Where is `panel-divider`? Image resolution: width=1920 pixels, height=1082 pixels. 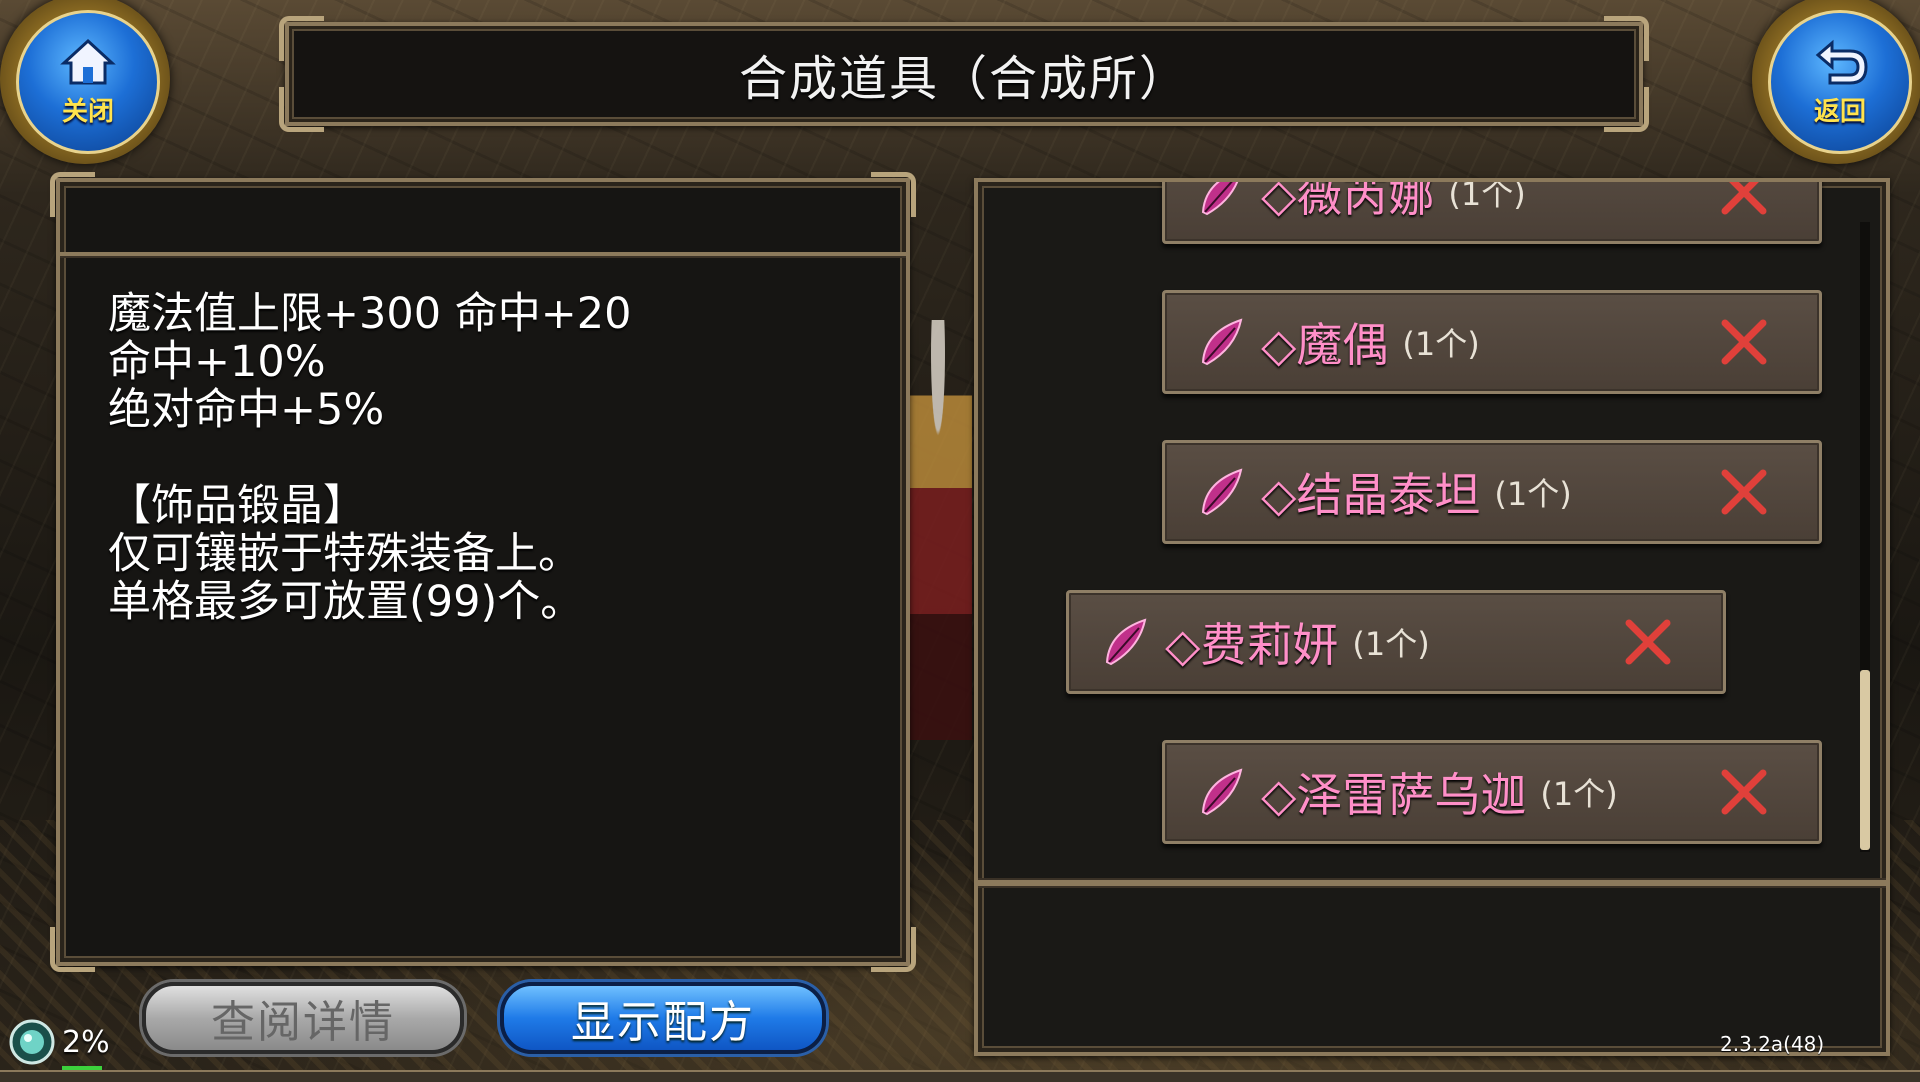
panel-divider is located at coordinates (1432, 883).